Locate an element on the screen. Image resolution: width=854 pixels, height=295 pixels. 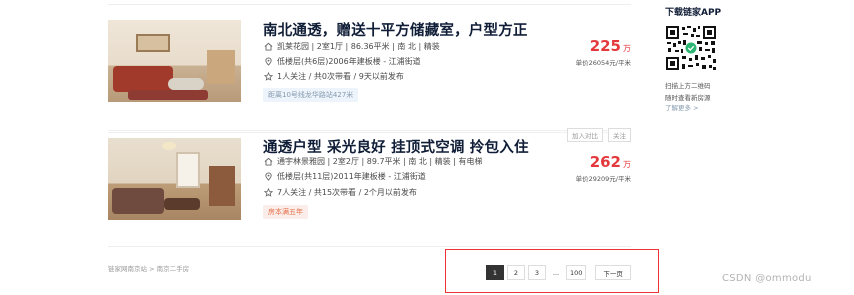
follow-line: 1人关注 / 共0次带看 / 9天以前发布 is located at coordinates (333, 76).